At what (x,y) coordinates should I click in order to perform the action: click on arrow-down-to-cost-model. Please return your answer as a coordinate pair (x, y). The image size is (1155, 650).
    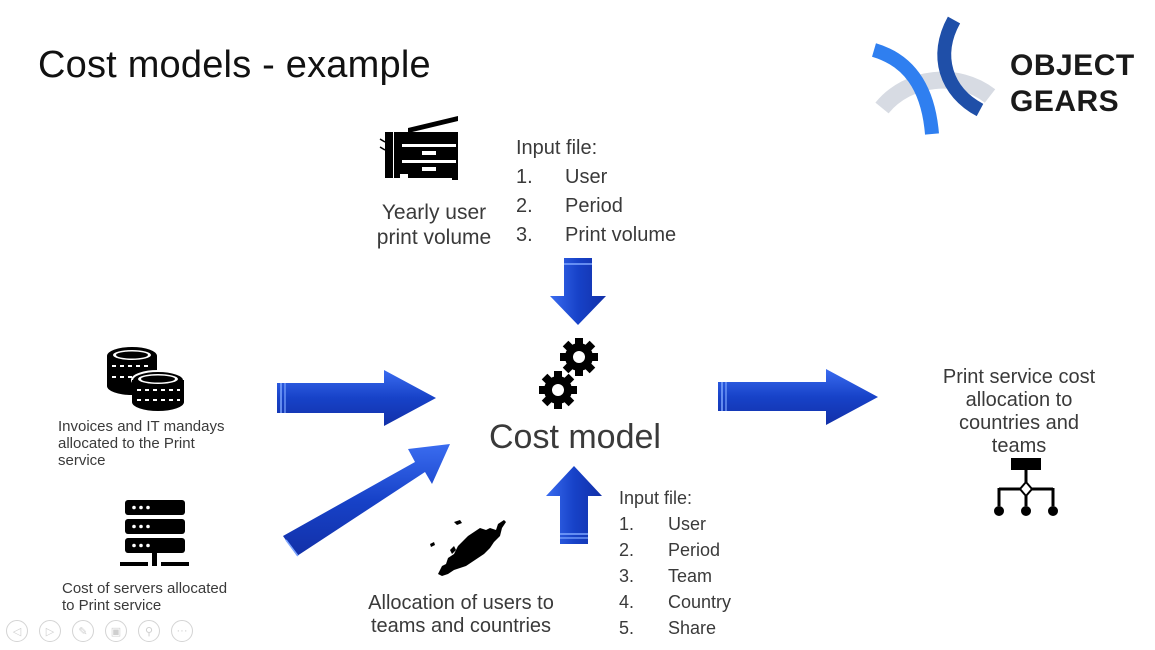
    Looking at the image, I should click on (578, 291).